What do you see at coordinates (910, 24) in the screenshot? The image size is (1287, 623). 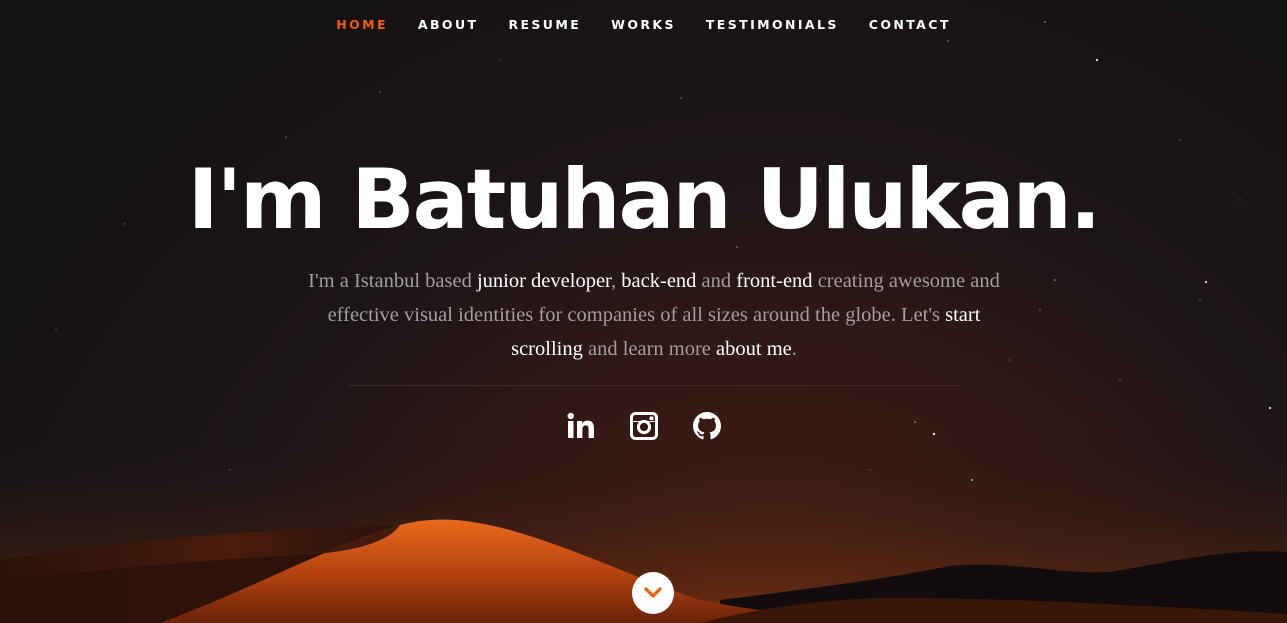 I see `nav-contact-link: CONTACT` at bounding box center [910, 24].